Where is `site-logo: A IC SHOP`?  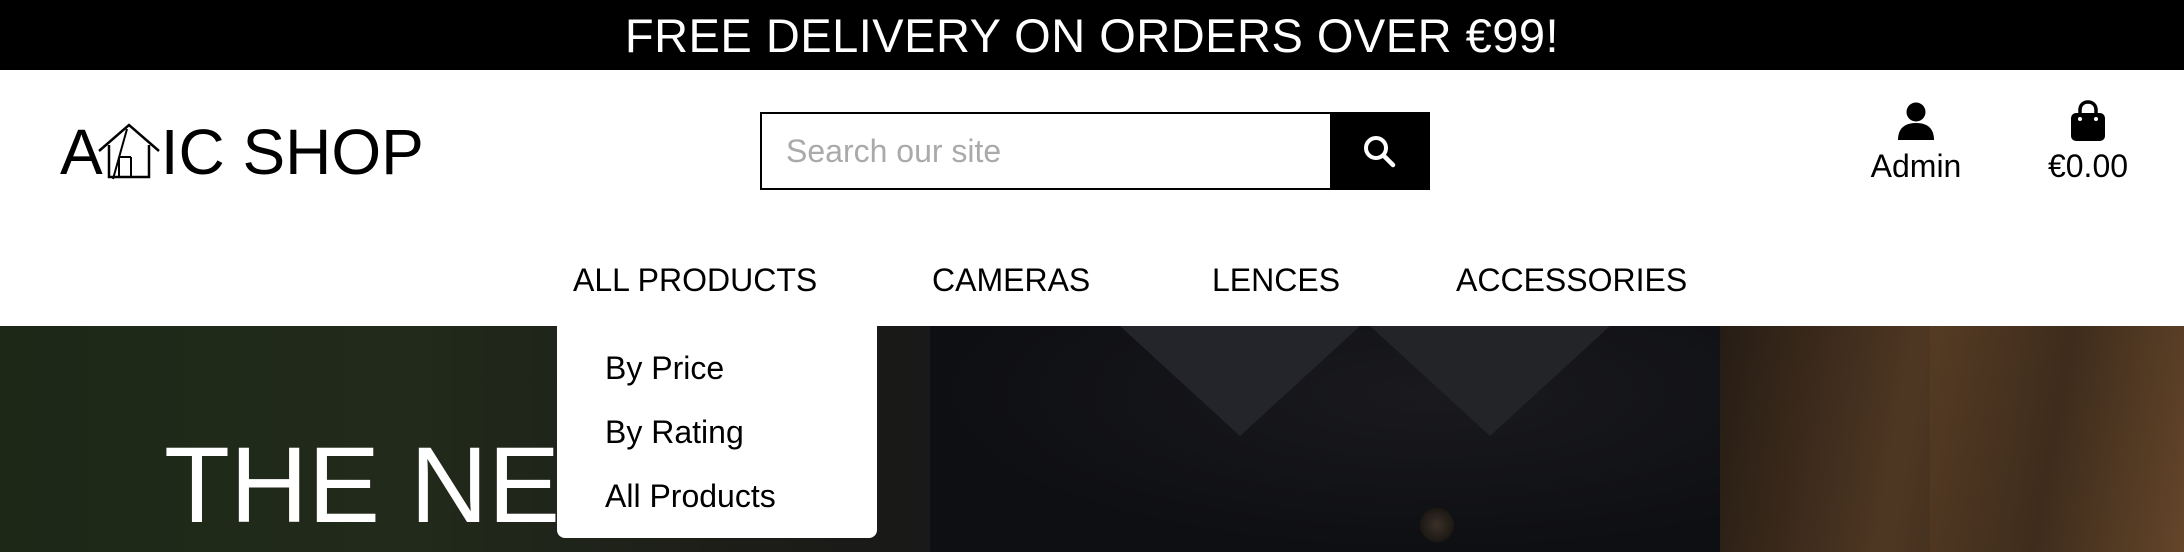 site-logo: A IC SHOP is located at coordinates (242, 152).